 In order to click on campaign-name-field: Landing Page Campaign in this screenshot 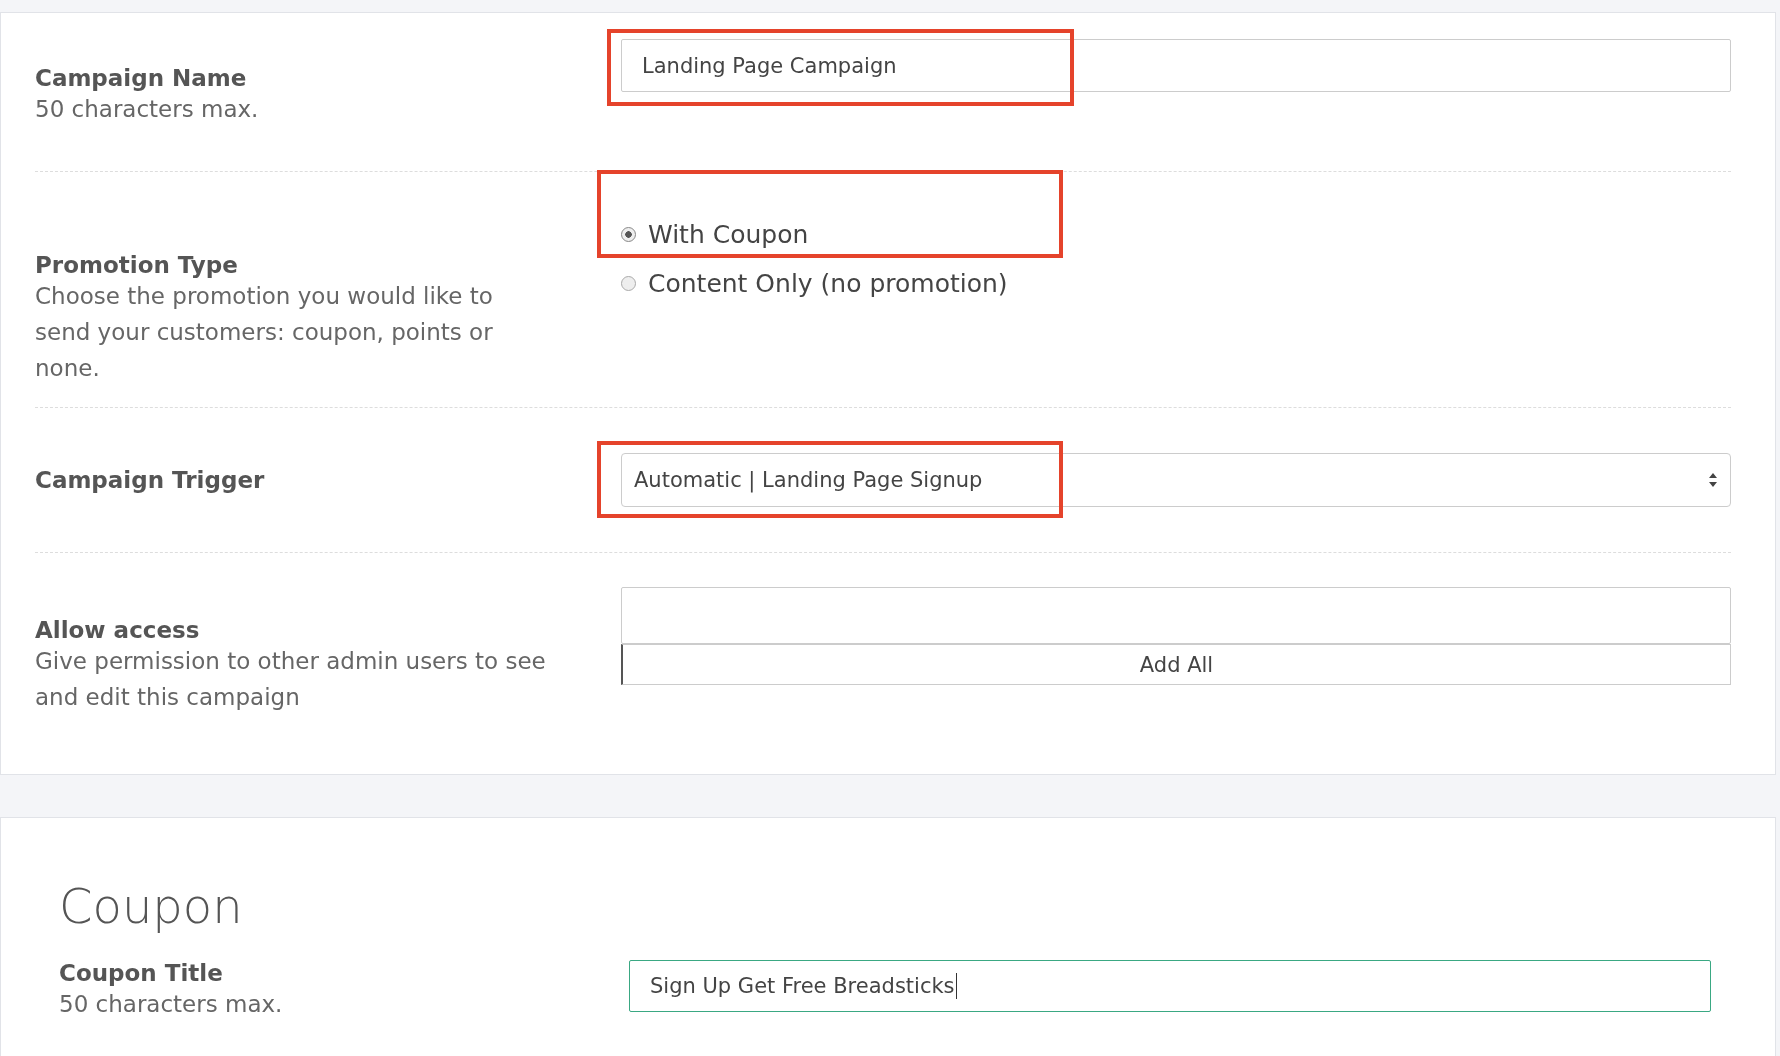, I will do `click(1176, 65)`.